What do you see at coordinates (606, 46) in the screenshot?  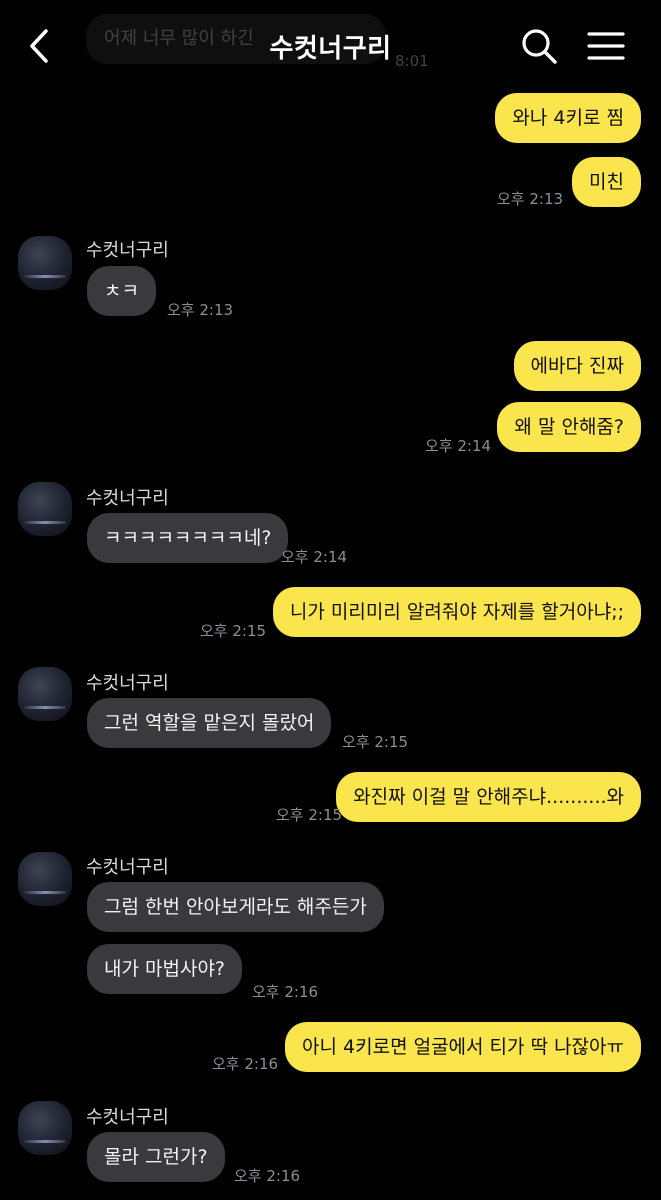 I see `menu-icon` at bounding box center [606, 46].